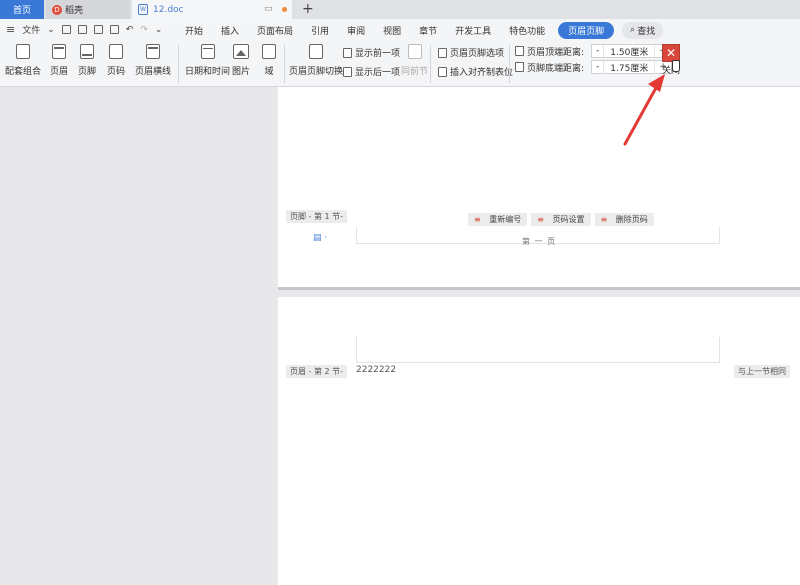 The height and width of the screenshot is (585, 800). What do you see at coordinates (539, 288) in the screenshot?
I see `page-shadow` at bounding box center [539, 288].